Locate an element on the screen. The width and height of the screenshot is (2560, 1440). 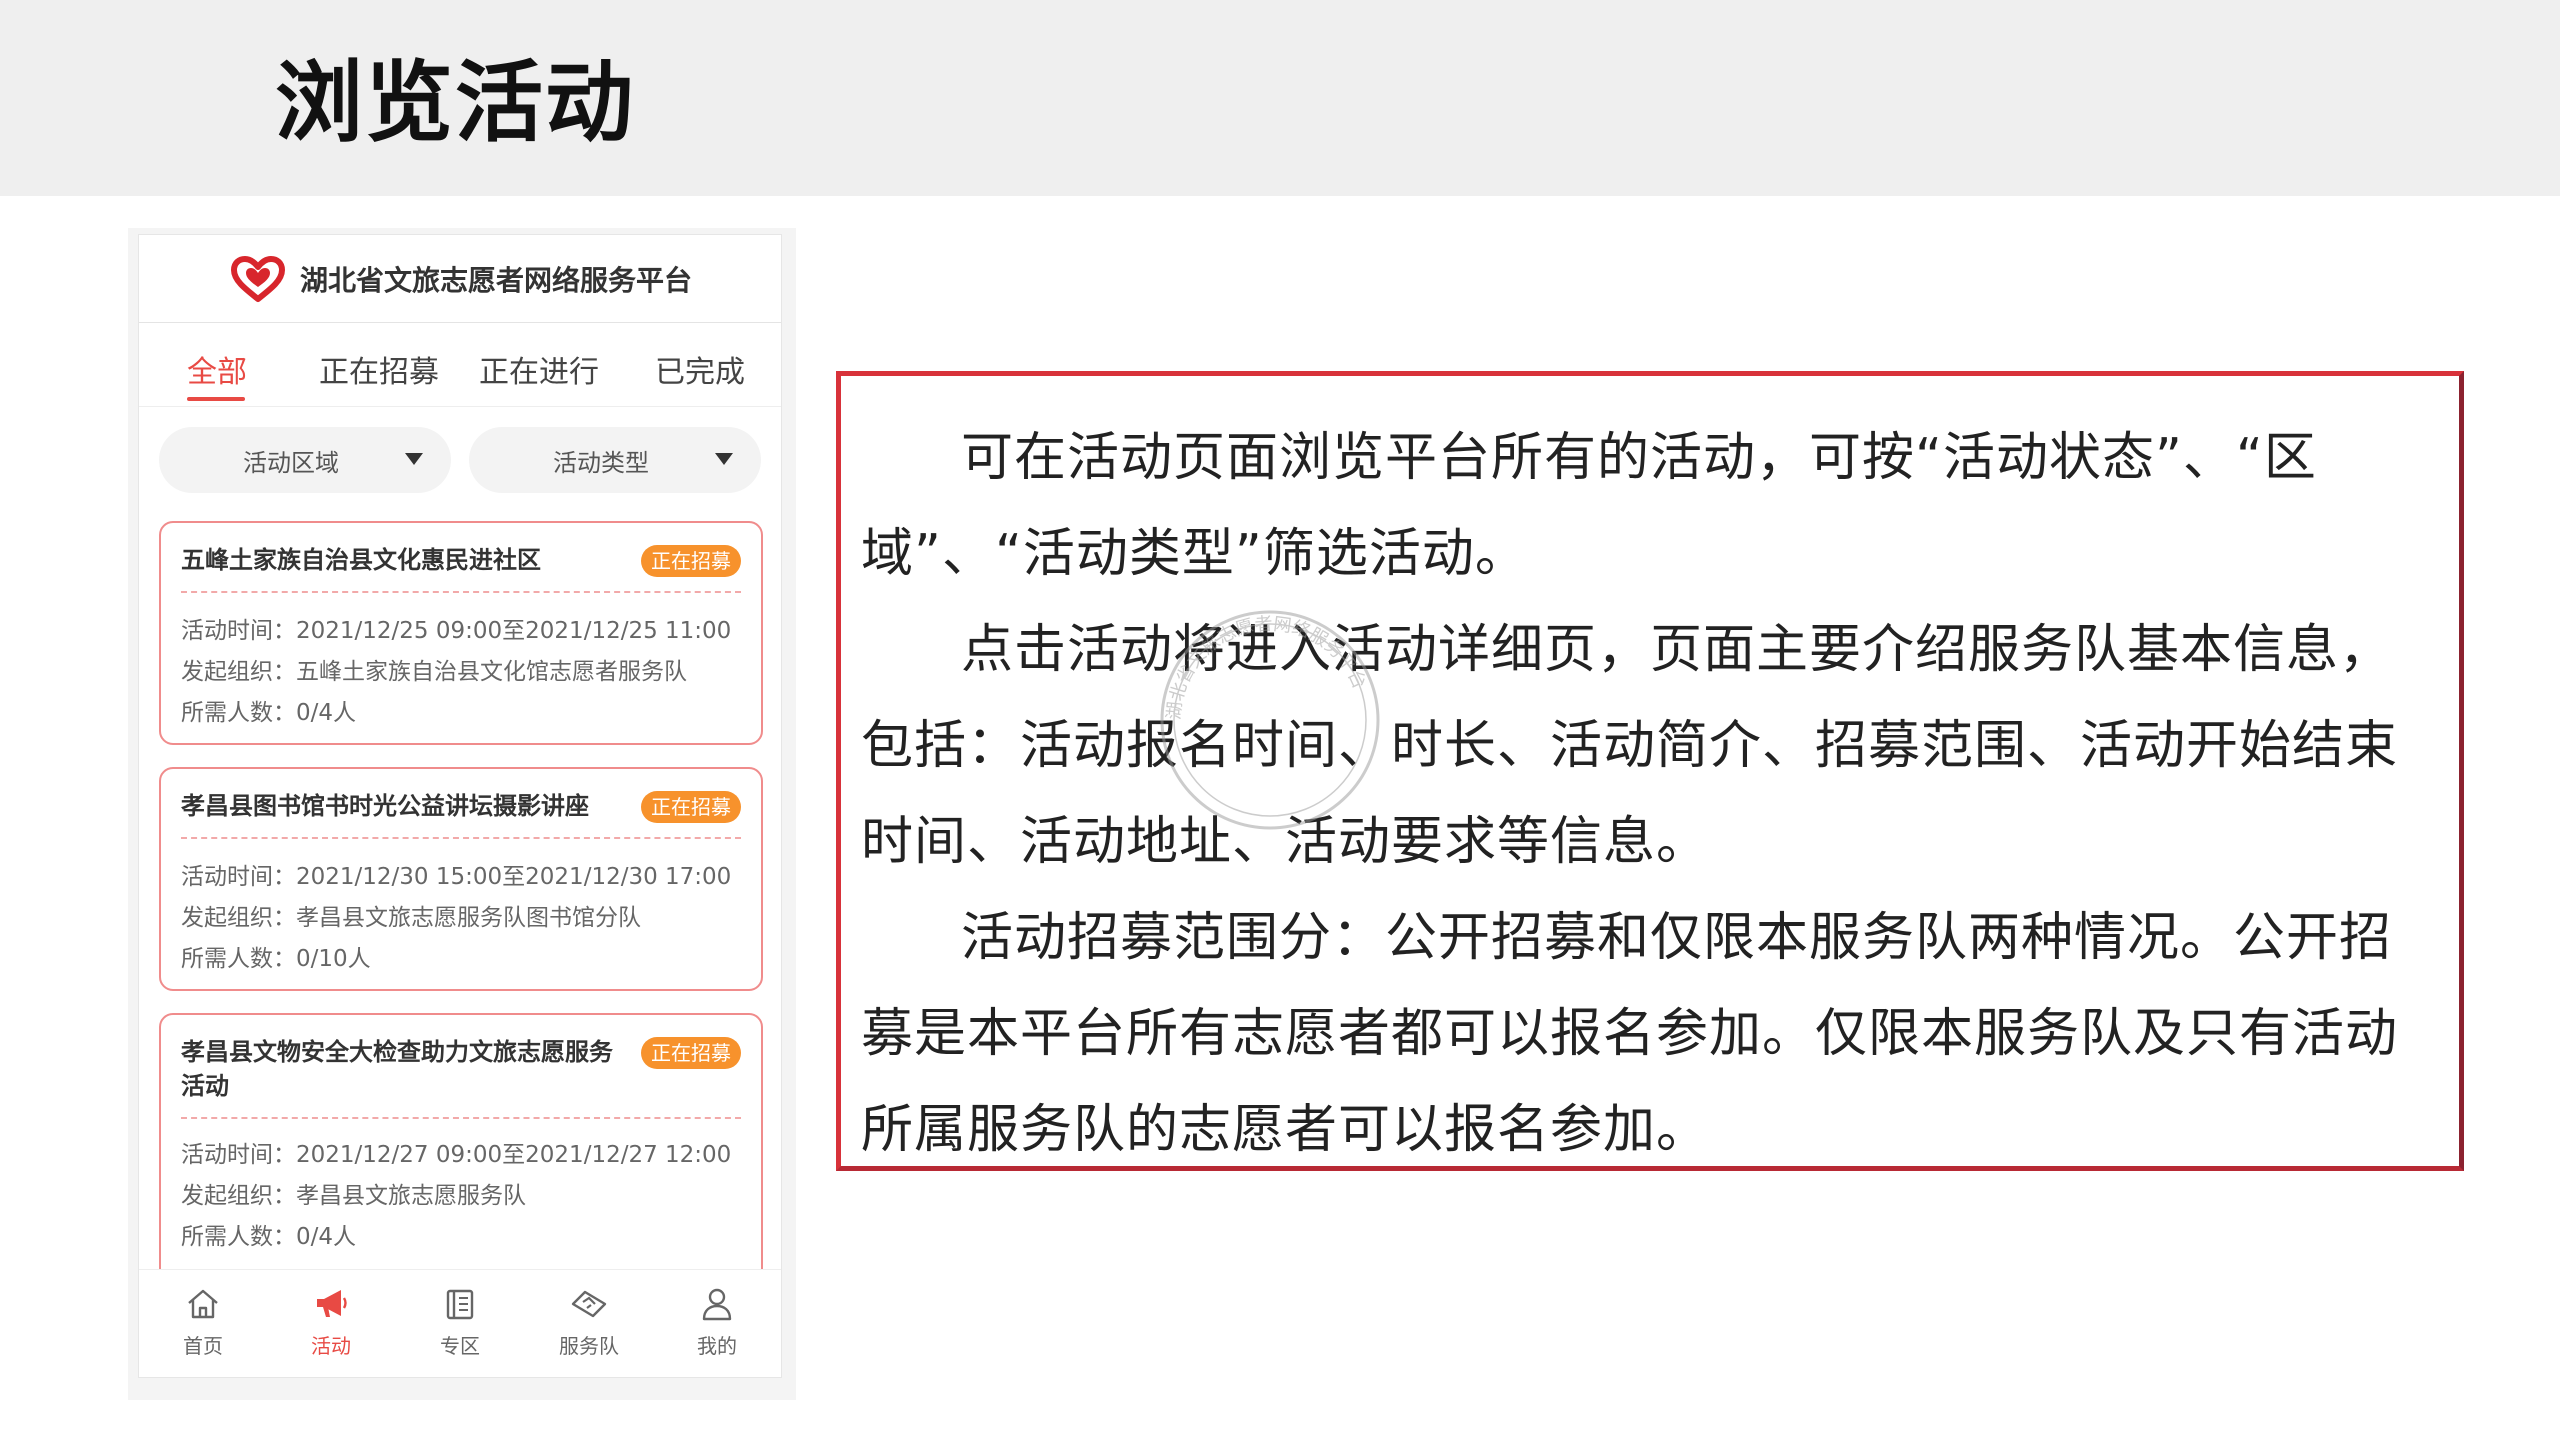
nav-label: 首页 is located at coordinates (203, 1346).